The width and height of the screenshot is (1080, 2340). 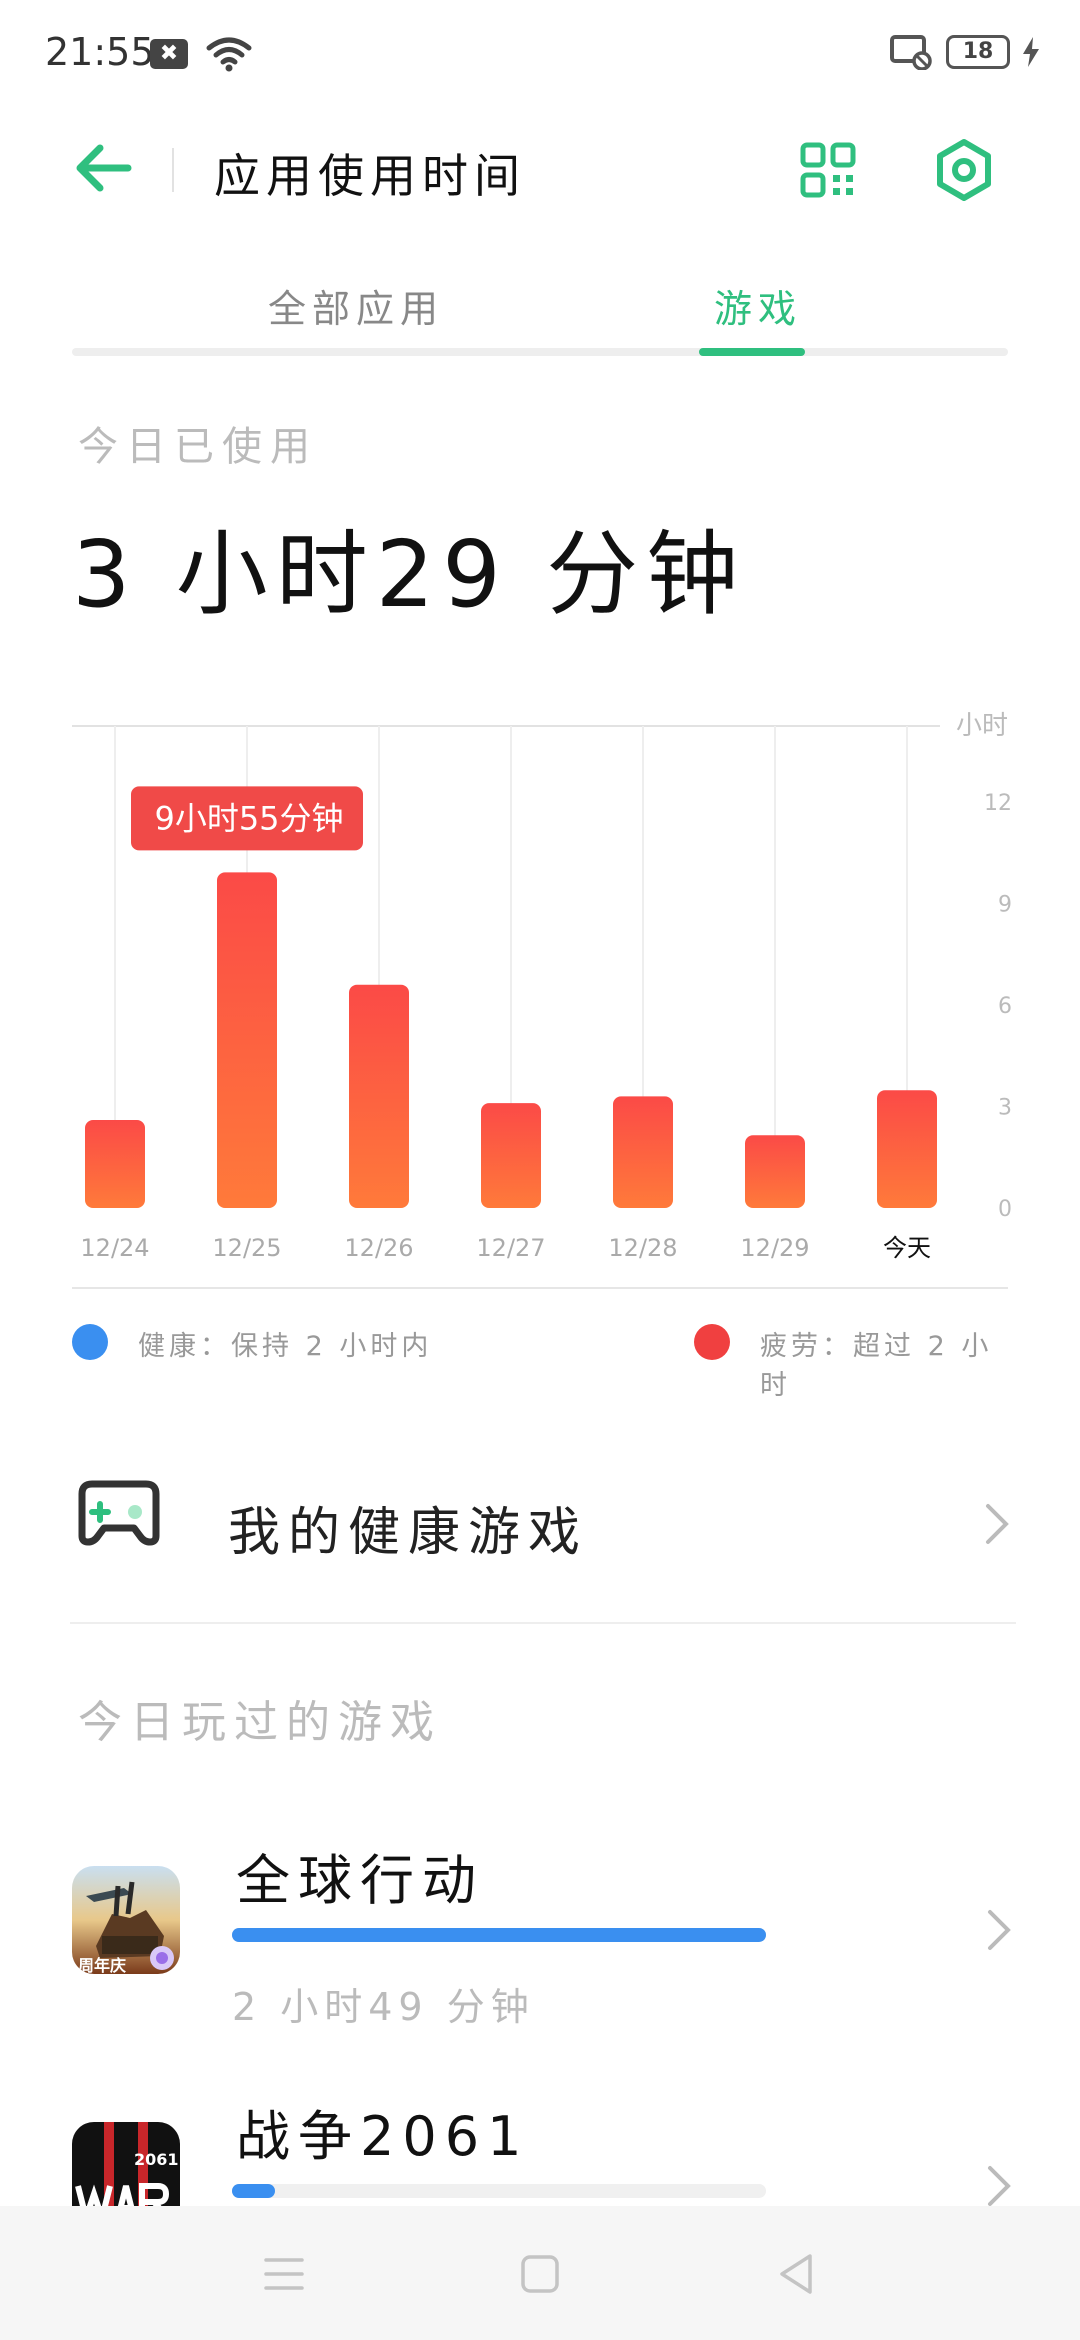 What do you see at coordinates (248, 818) in the screenshot?
I see `chart-tooltip-text: 9小时55分钟` at bounding box center [248, 818].